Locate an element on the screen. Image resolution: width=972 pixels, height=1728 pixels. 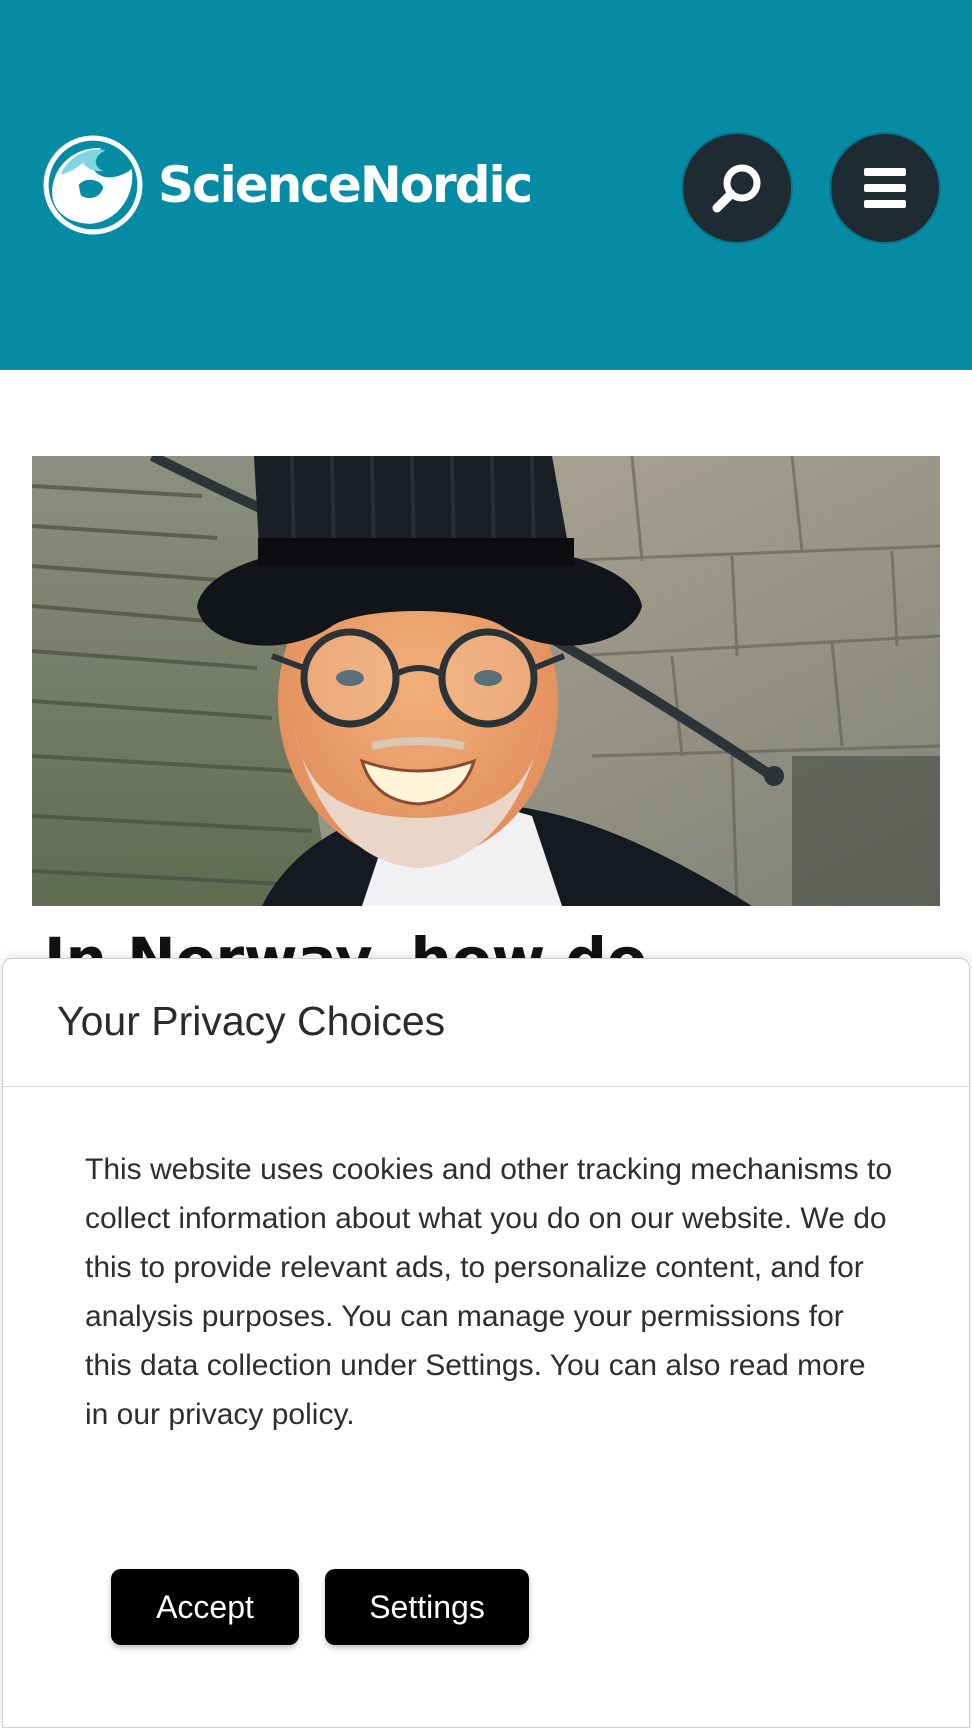
hamburger-menu-icon is located at coordinates (885, 188).